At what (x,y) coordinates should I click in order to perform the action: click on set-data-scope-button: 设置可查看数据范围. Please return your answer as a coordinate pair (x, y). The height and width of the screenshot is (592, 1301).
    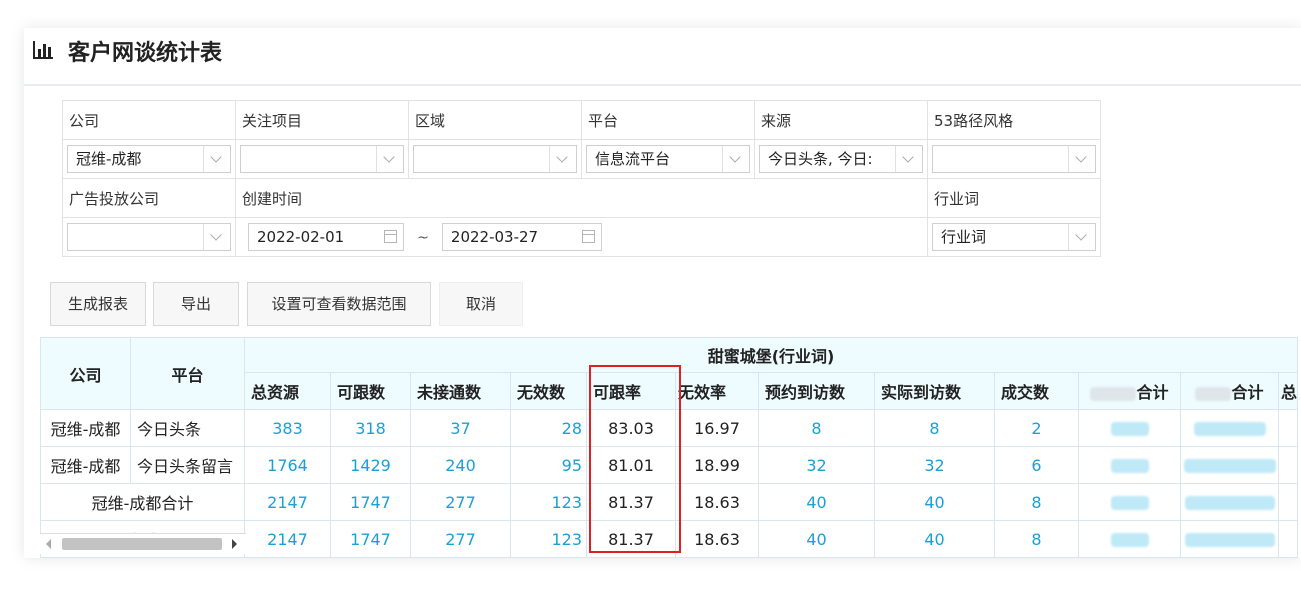
    Looking at the image, I should click on (339, 304).